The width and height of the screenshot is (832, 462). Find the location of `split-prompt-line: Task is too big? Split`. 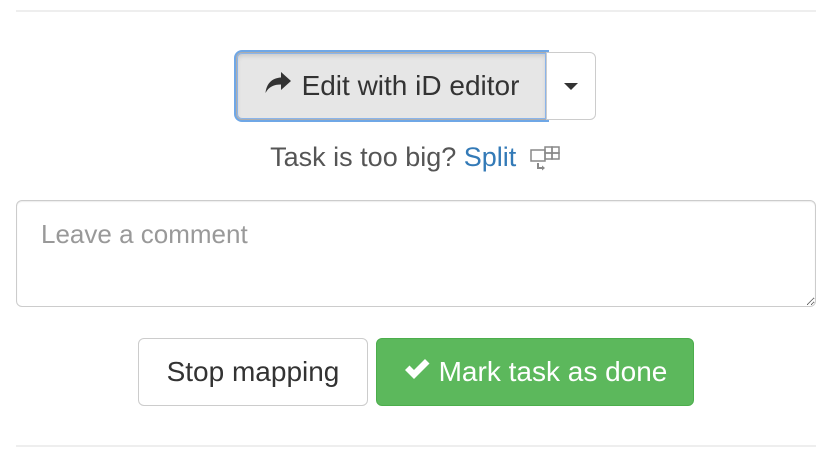

split-prompt-line: Task is too big? Split is located at coordinates (416, 157).